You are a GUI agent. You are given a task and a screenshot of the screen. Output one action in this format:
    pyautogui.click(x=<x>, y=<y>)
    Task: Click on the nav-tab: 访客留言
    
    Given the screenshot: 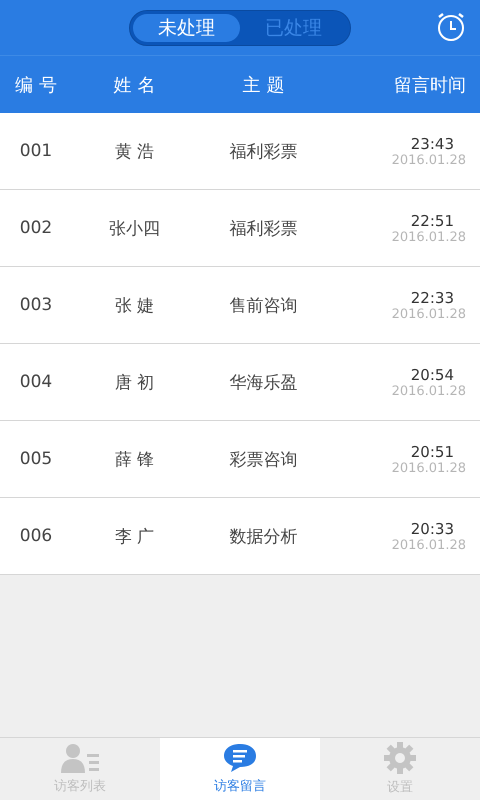 What is the action you would take?
    pyautogui.click(x=240, y=769)
    